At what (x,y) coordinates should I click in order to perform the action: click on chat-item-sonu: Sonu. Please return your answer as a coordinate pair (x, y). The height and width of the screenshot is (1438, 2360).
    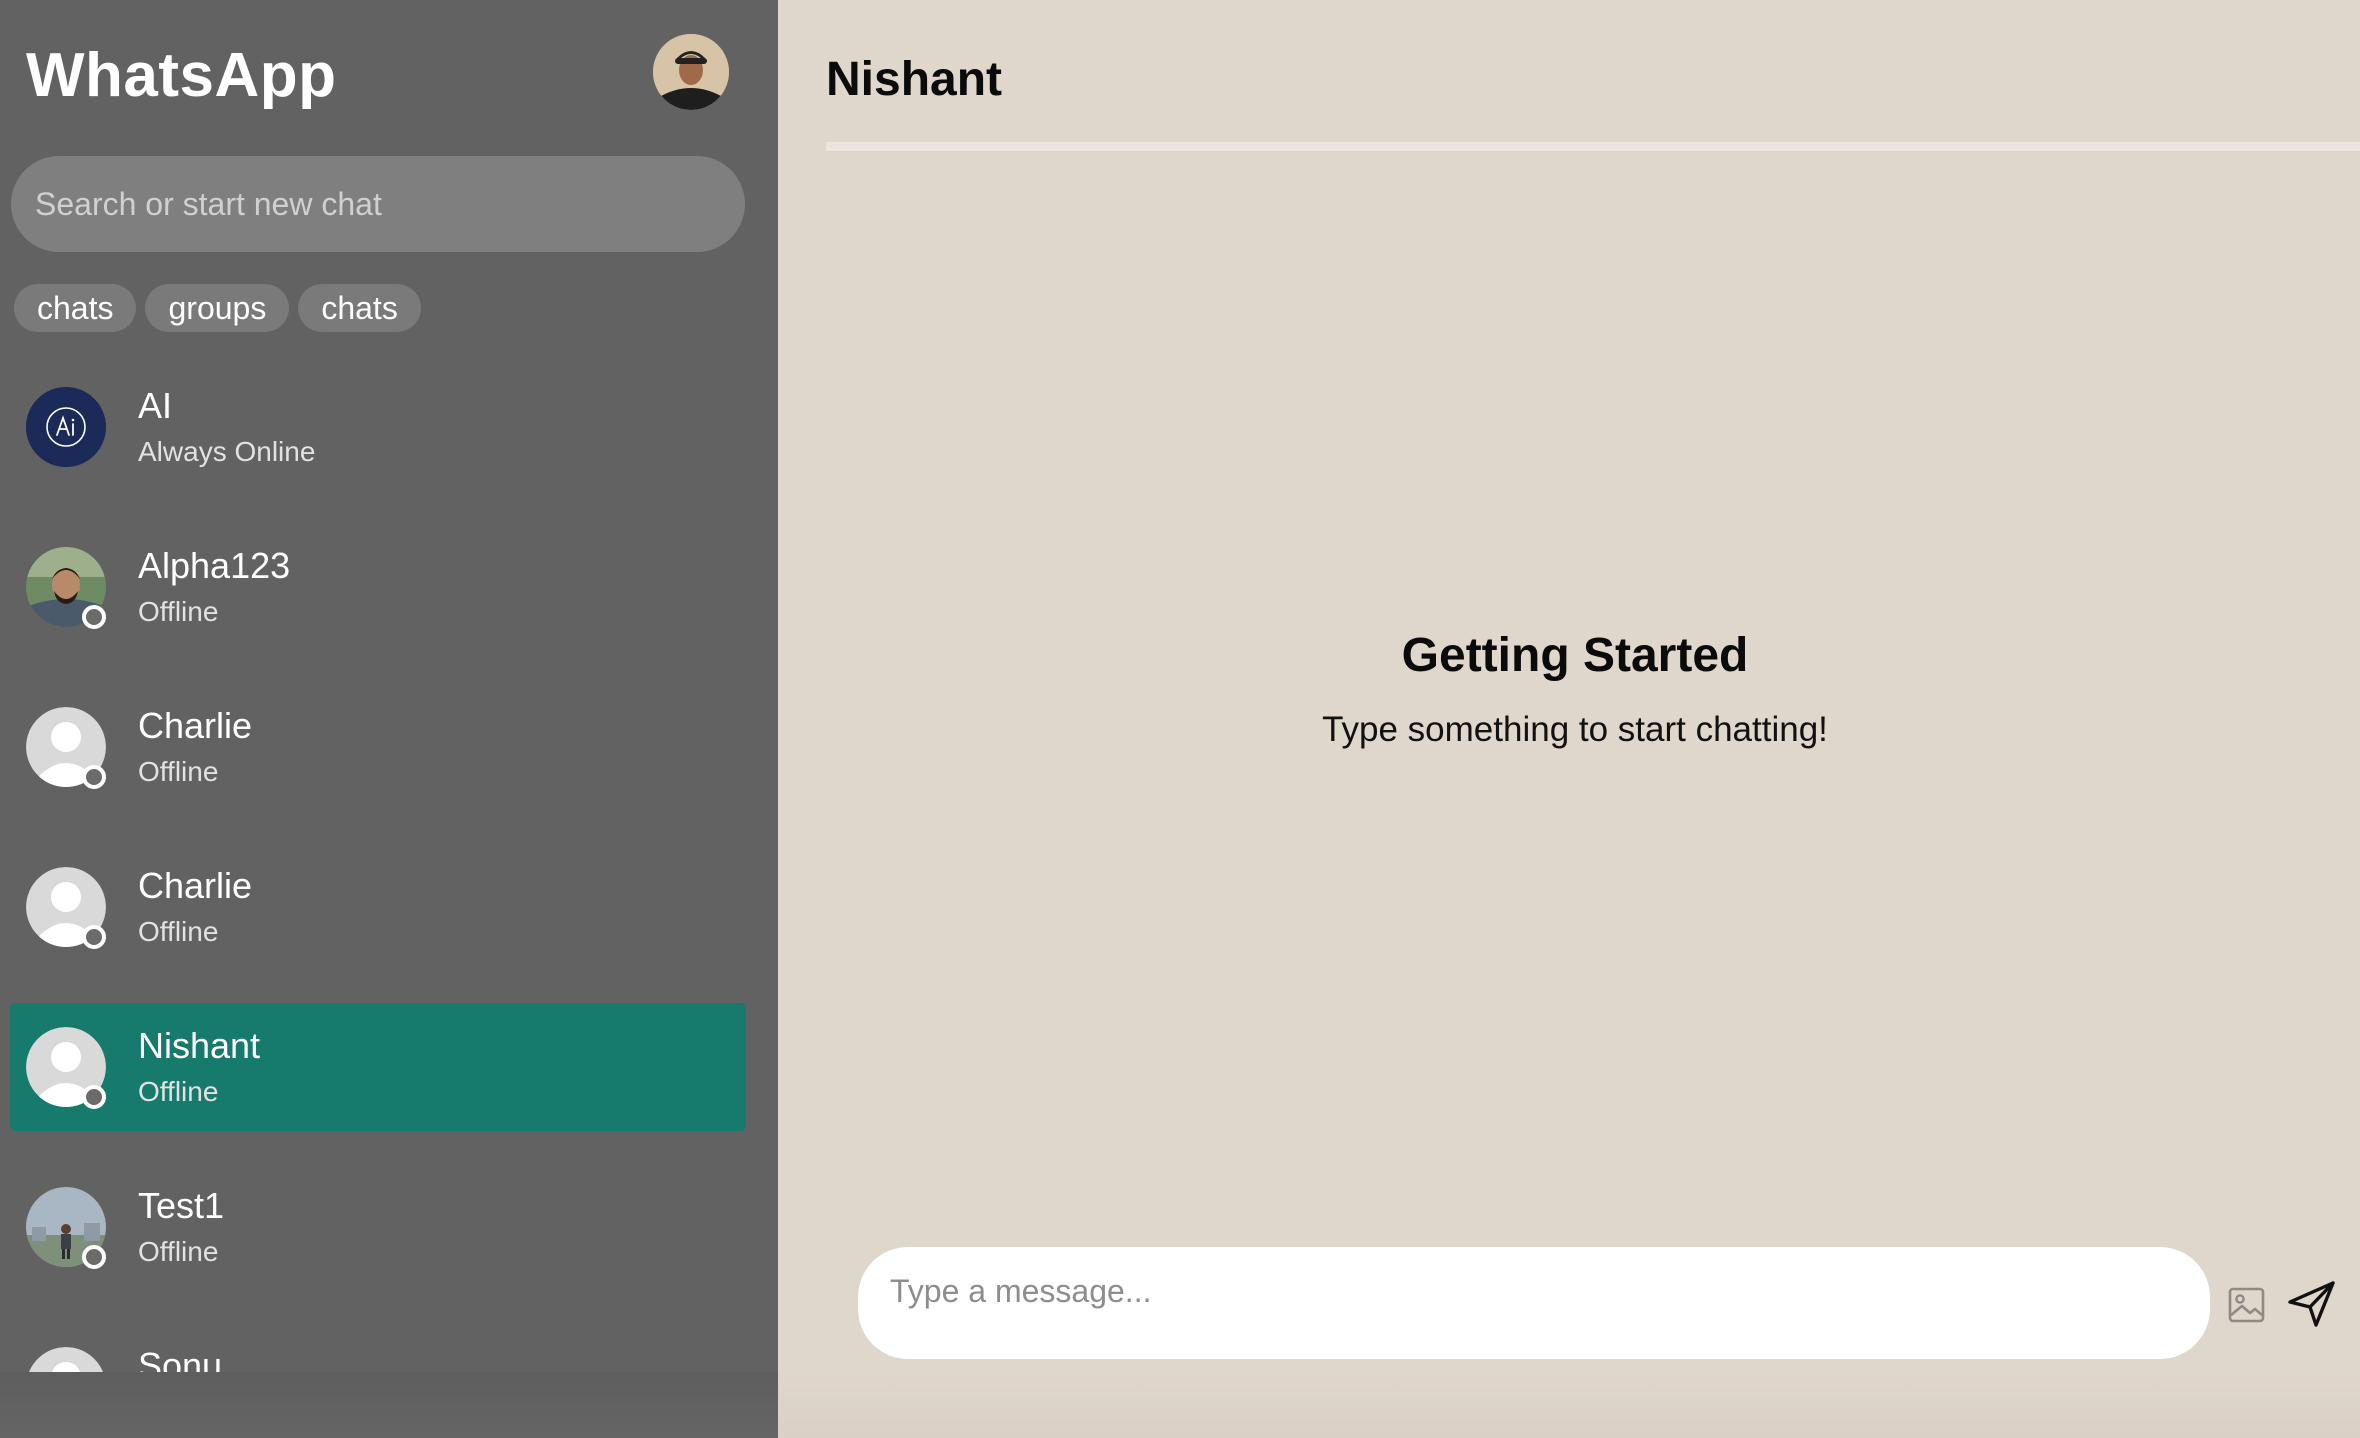
    Looking at the image, I should click on (378, 1347).